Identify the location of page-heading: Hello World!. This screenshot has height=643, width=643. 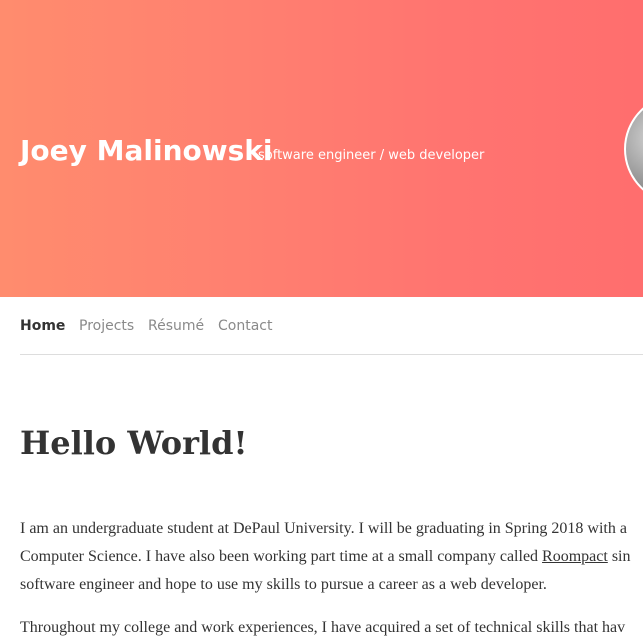
(134, 443).